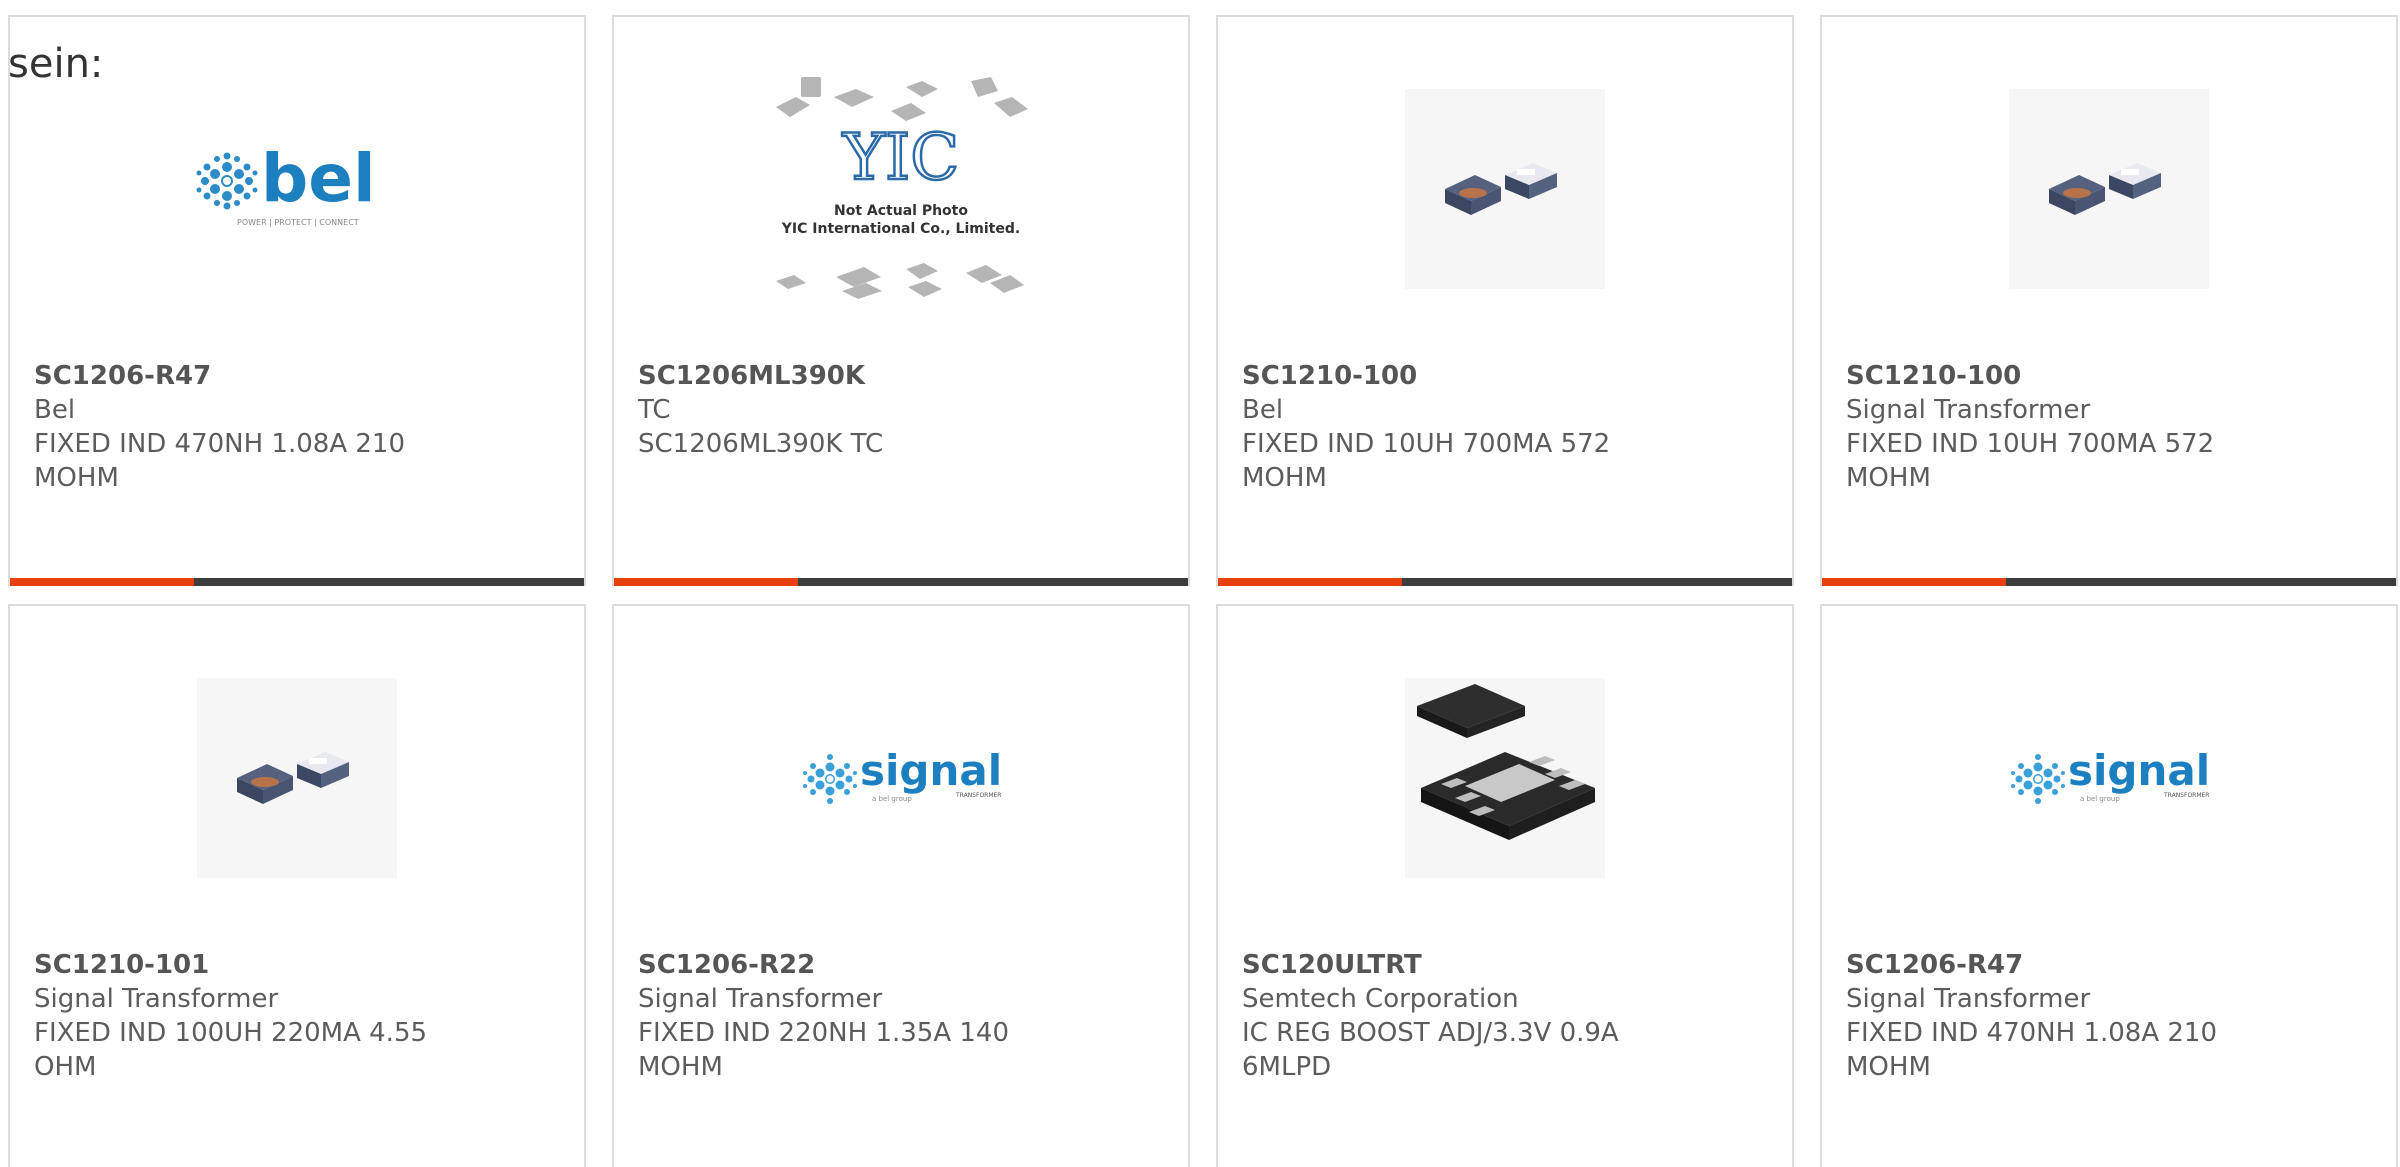  I want to click on part-number: SC120ULTRT, so click(1442, 965).